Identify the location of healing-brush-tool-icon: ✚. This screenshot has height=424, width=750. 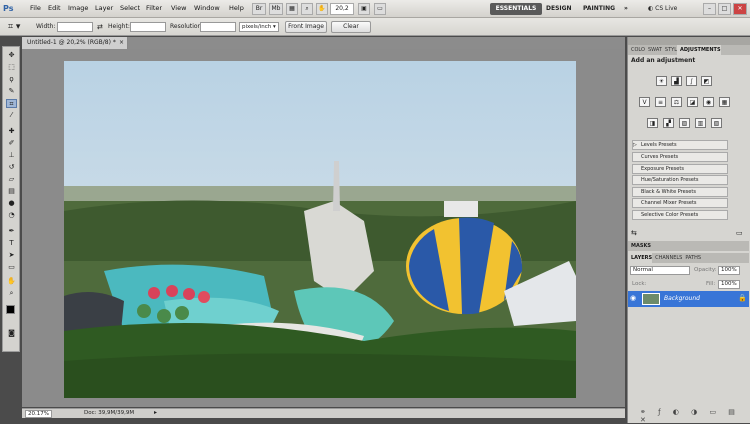
(11, 131).